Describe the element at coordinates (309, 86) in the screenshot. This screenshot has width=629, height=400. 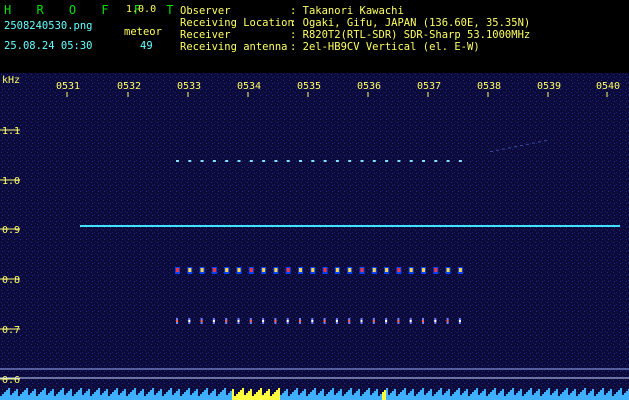
I see `x-tick-label: 0535` at that location.